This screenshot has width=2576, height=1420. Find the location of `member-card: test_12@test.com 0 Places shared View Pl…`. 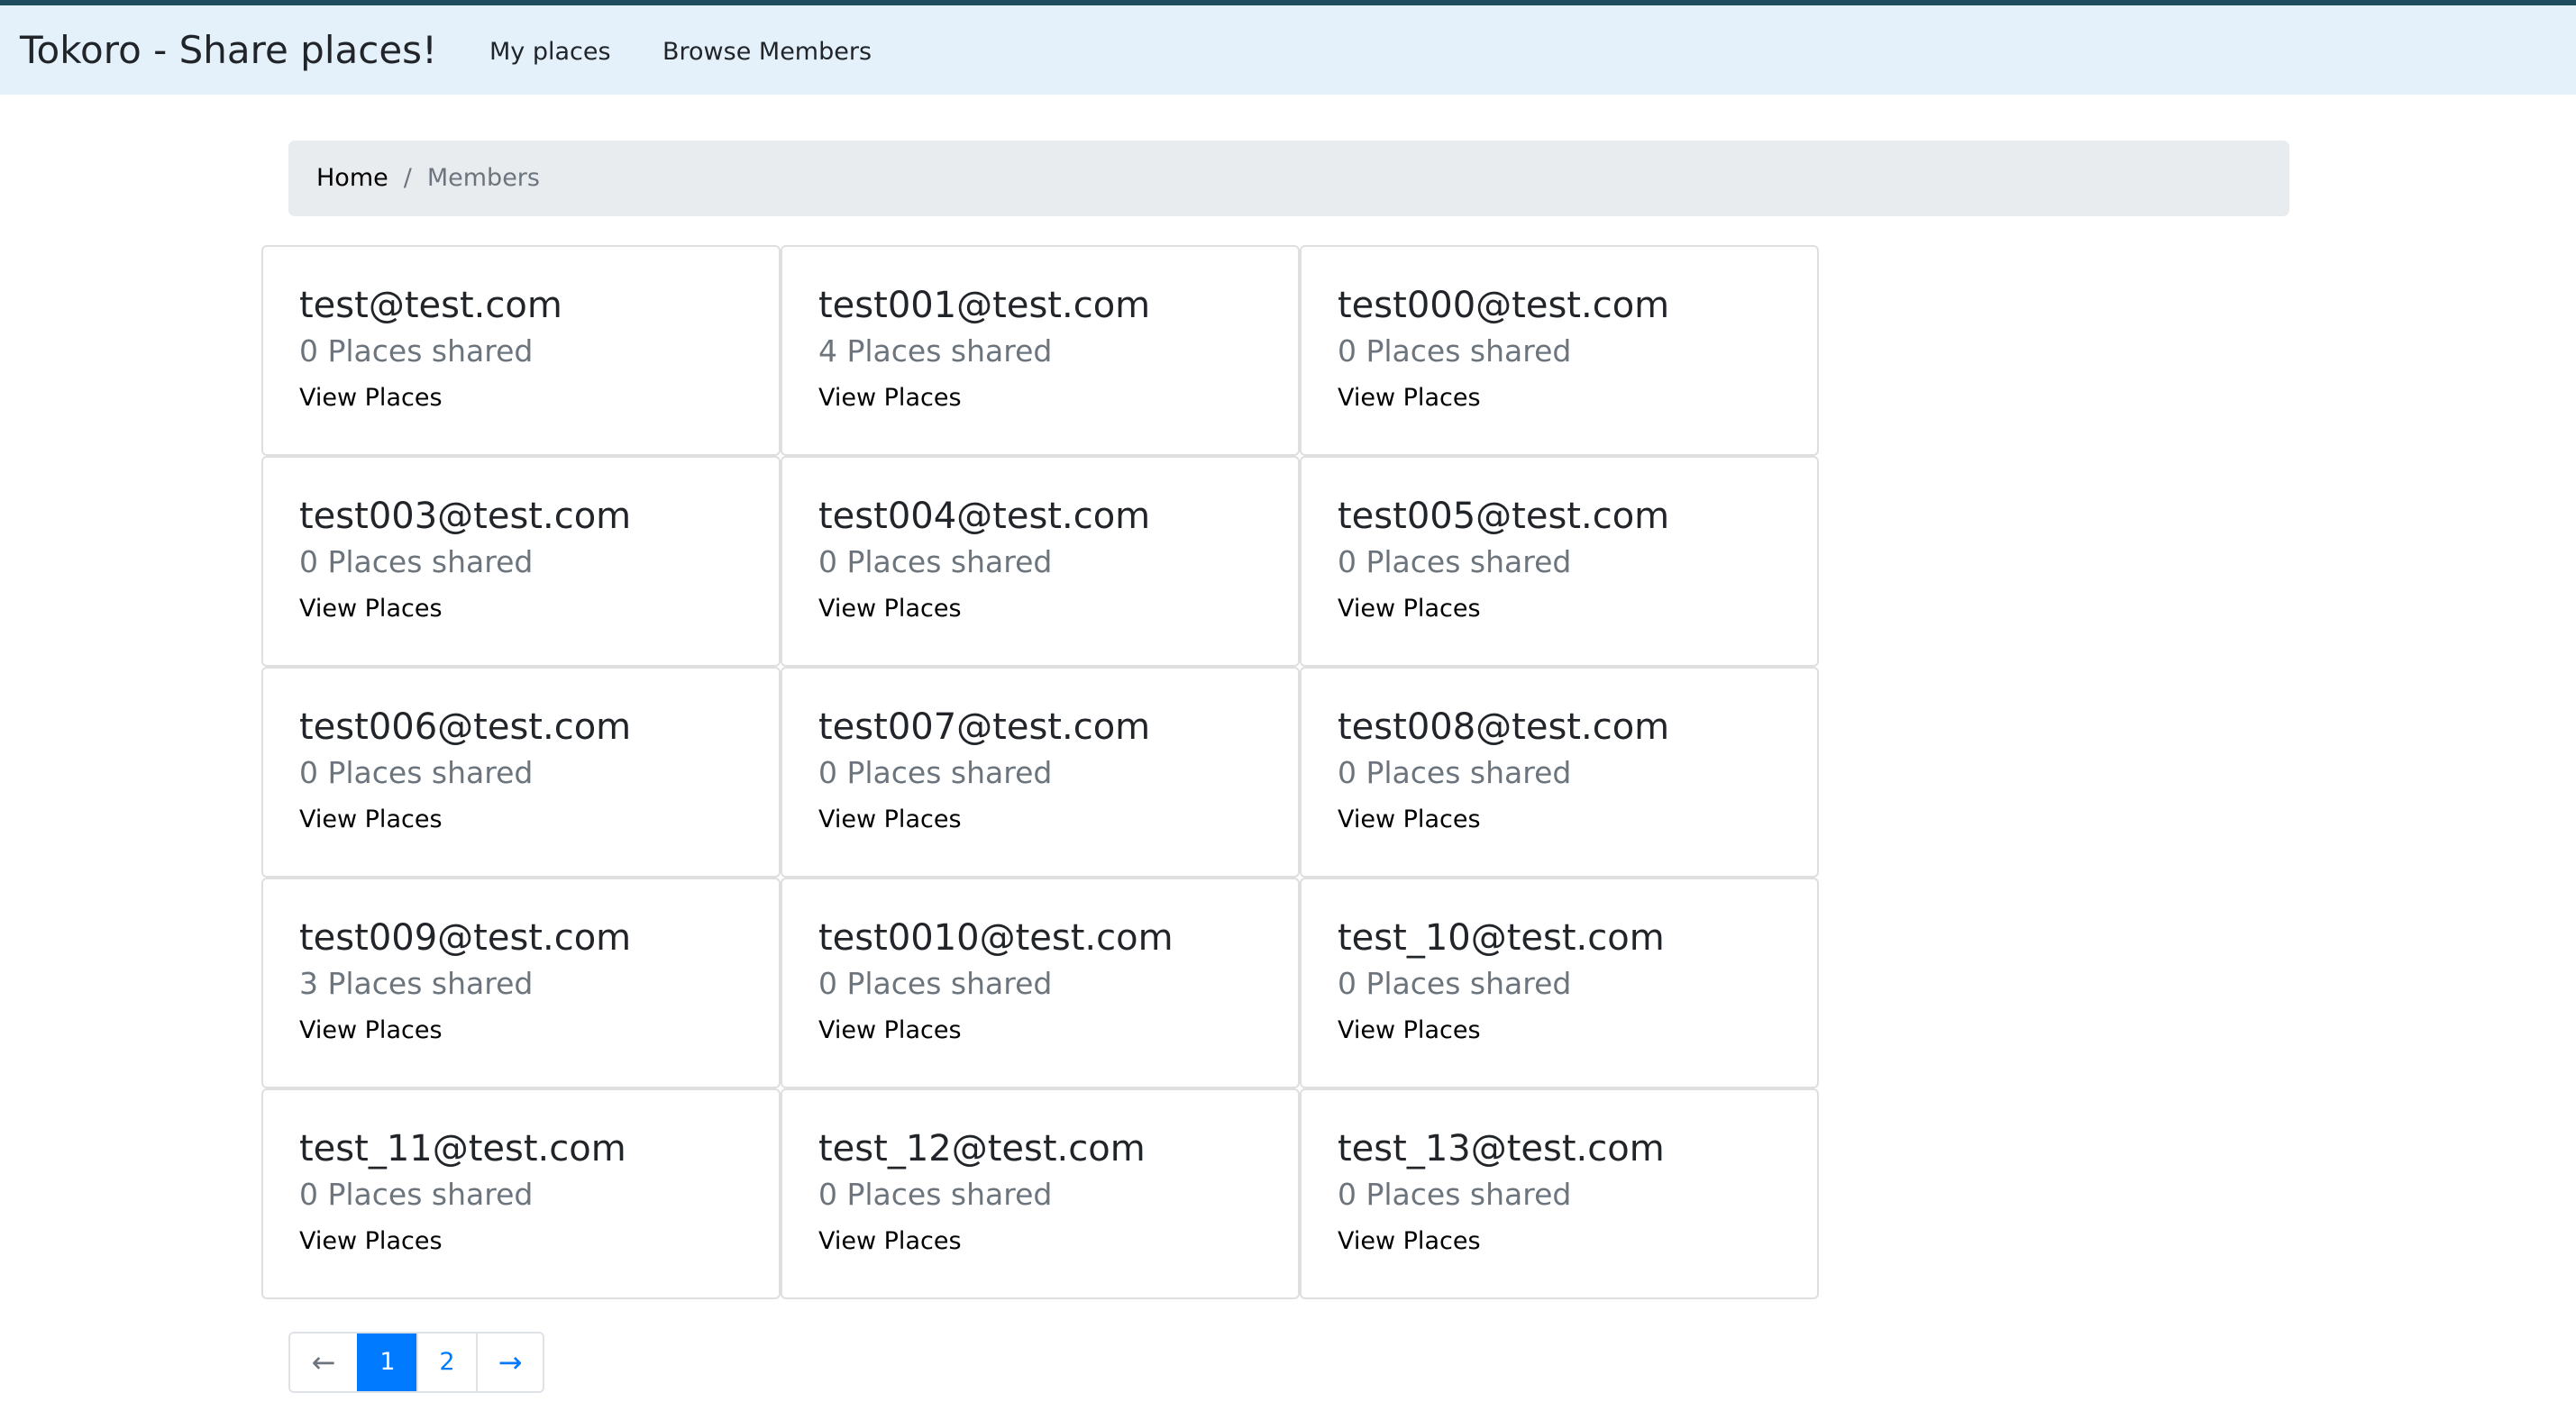

member-card: test_12@test.com 0 Places shared View Pl… is located at coordinates (1040, 1193).